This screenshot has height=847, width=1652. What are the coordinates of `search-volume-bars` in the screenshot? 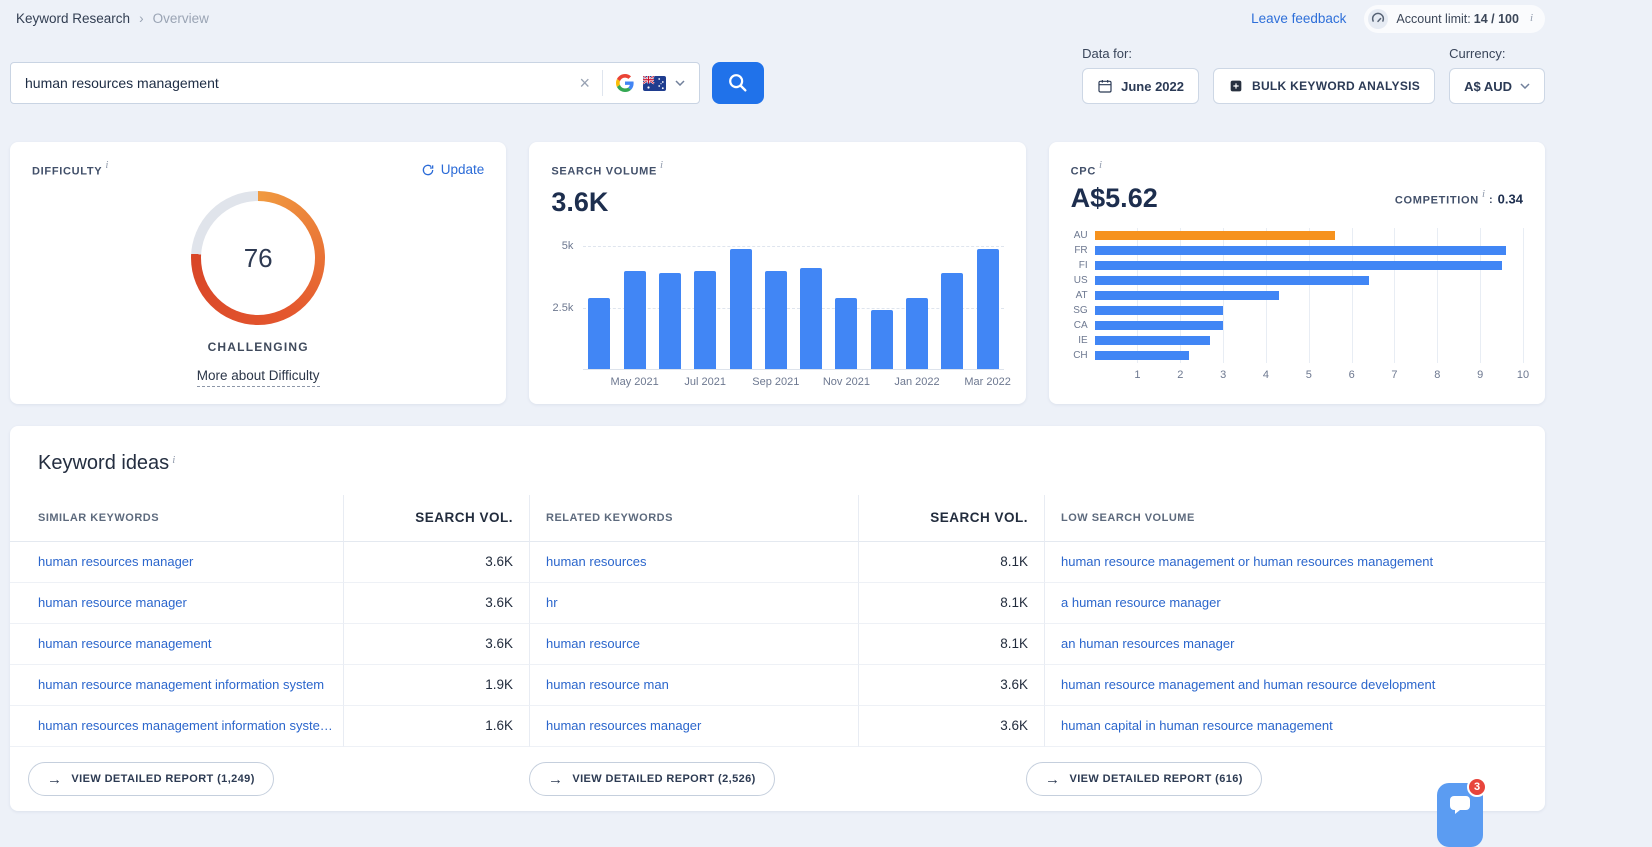 It's located at (793, 308).